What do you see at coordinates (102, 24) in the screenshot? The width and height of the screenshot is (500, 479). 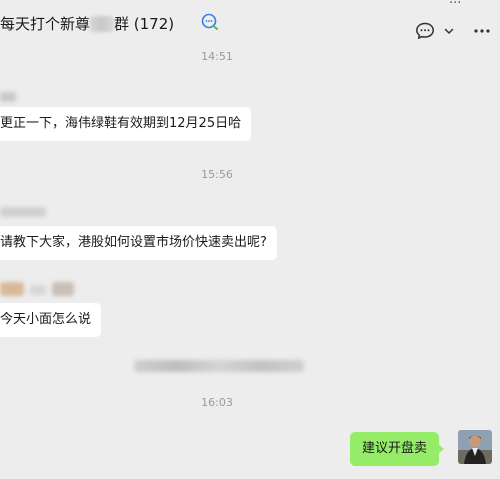 I see `redacted-title-part` at bounding box center [102, 24].